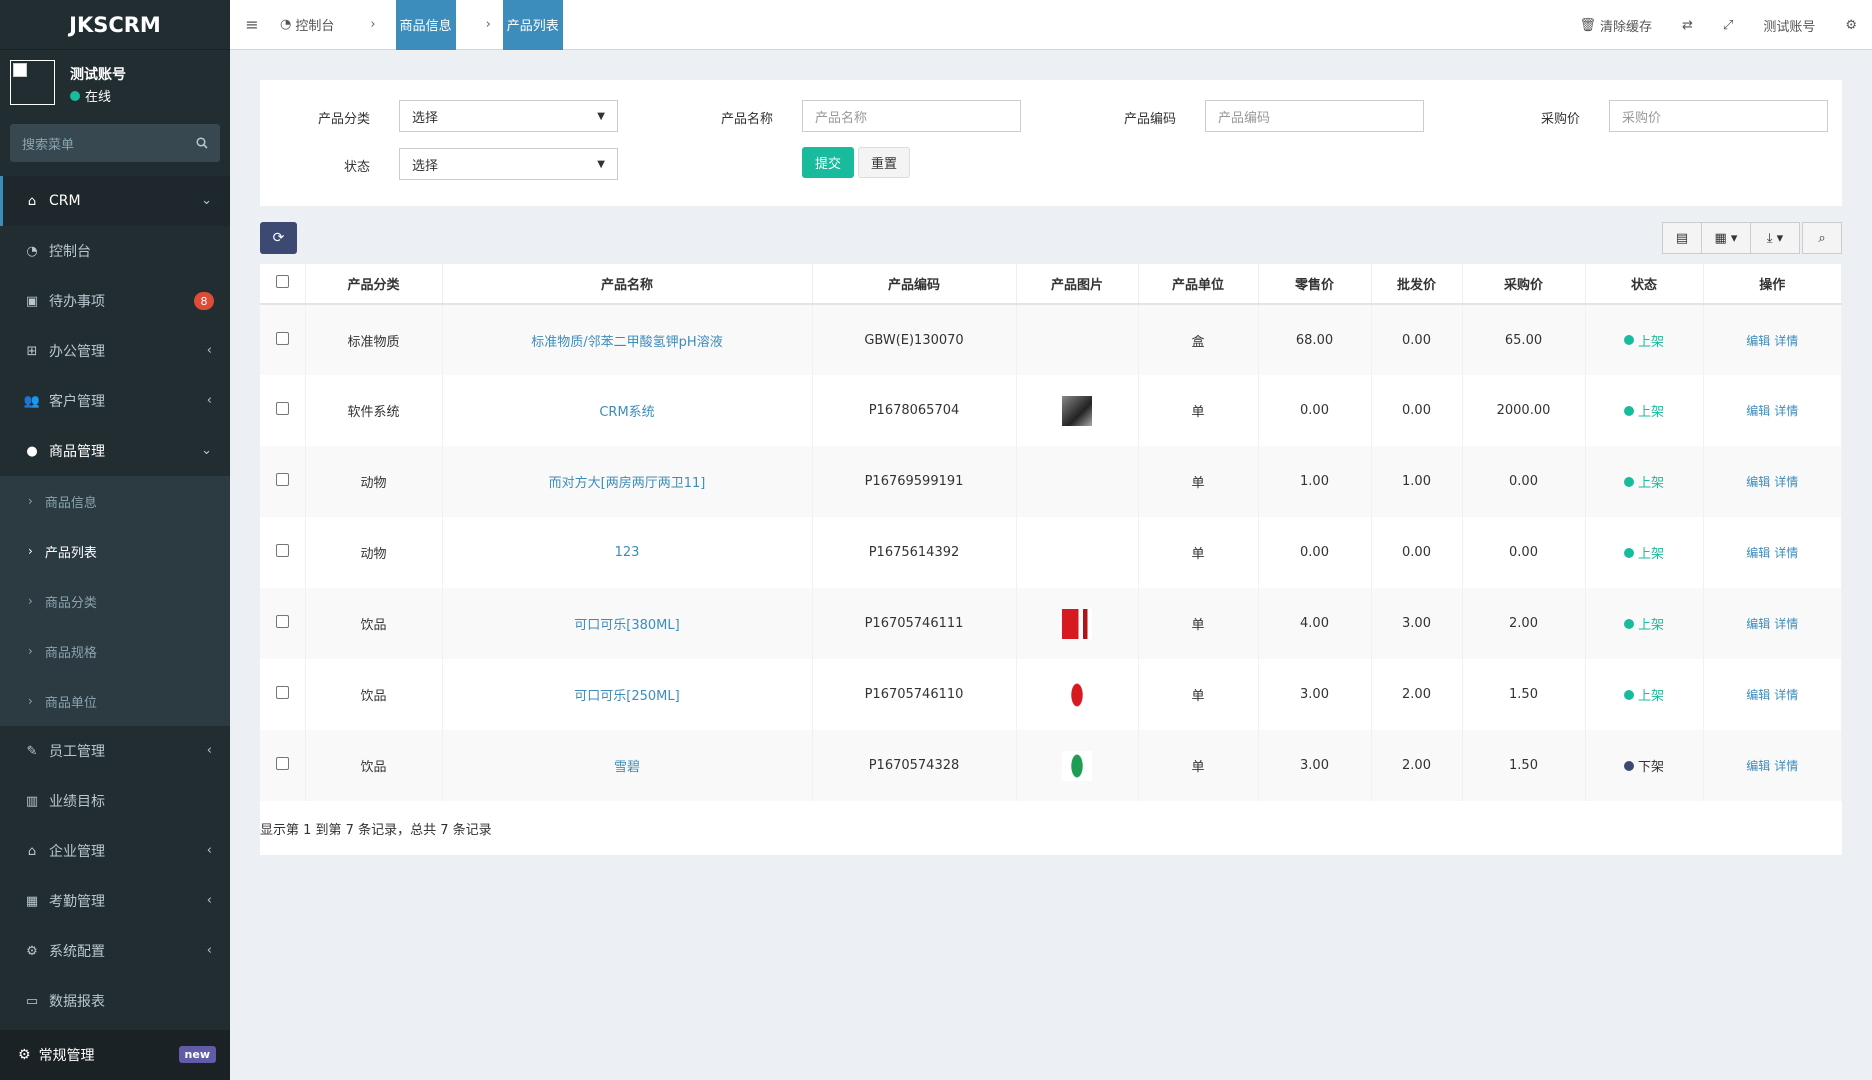  What do you see at coordinates (278, 238) in the screenshot?
I see `refresh-button: ⟳` at bounding box center [278, 238].